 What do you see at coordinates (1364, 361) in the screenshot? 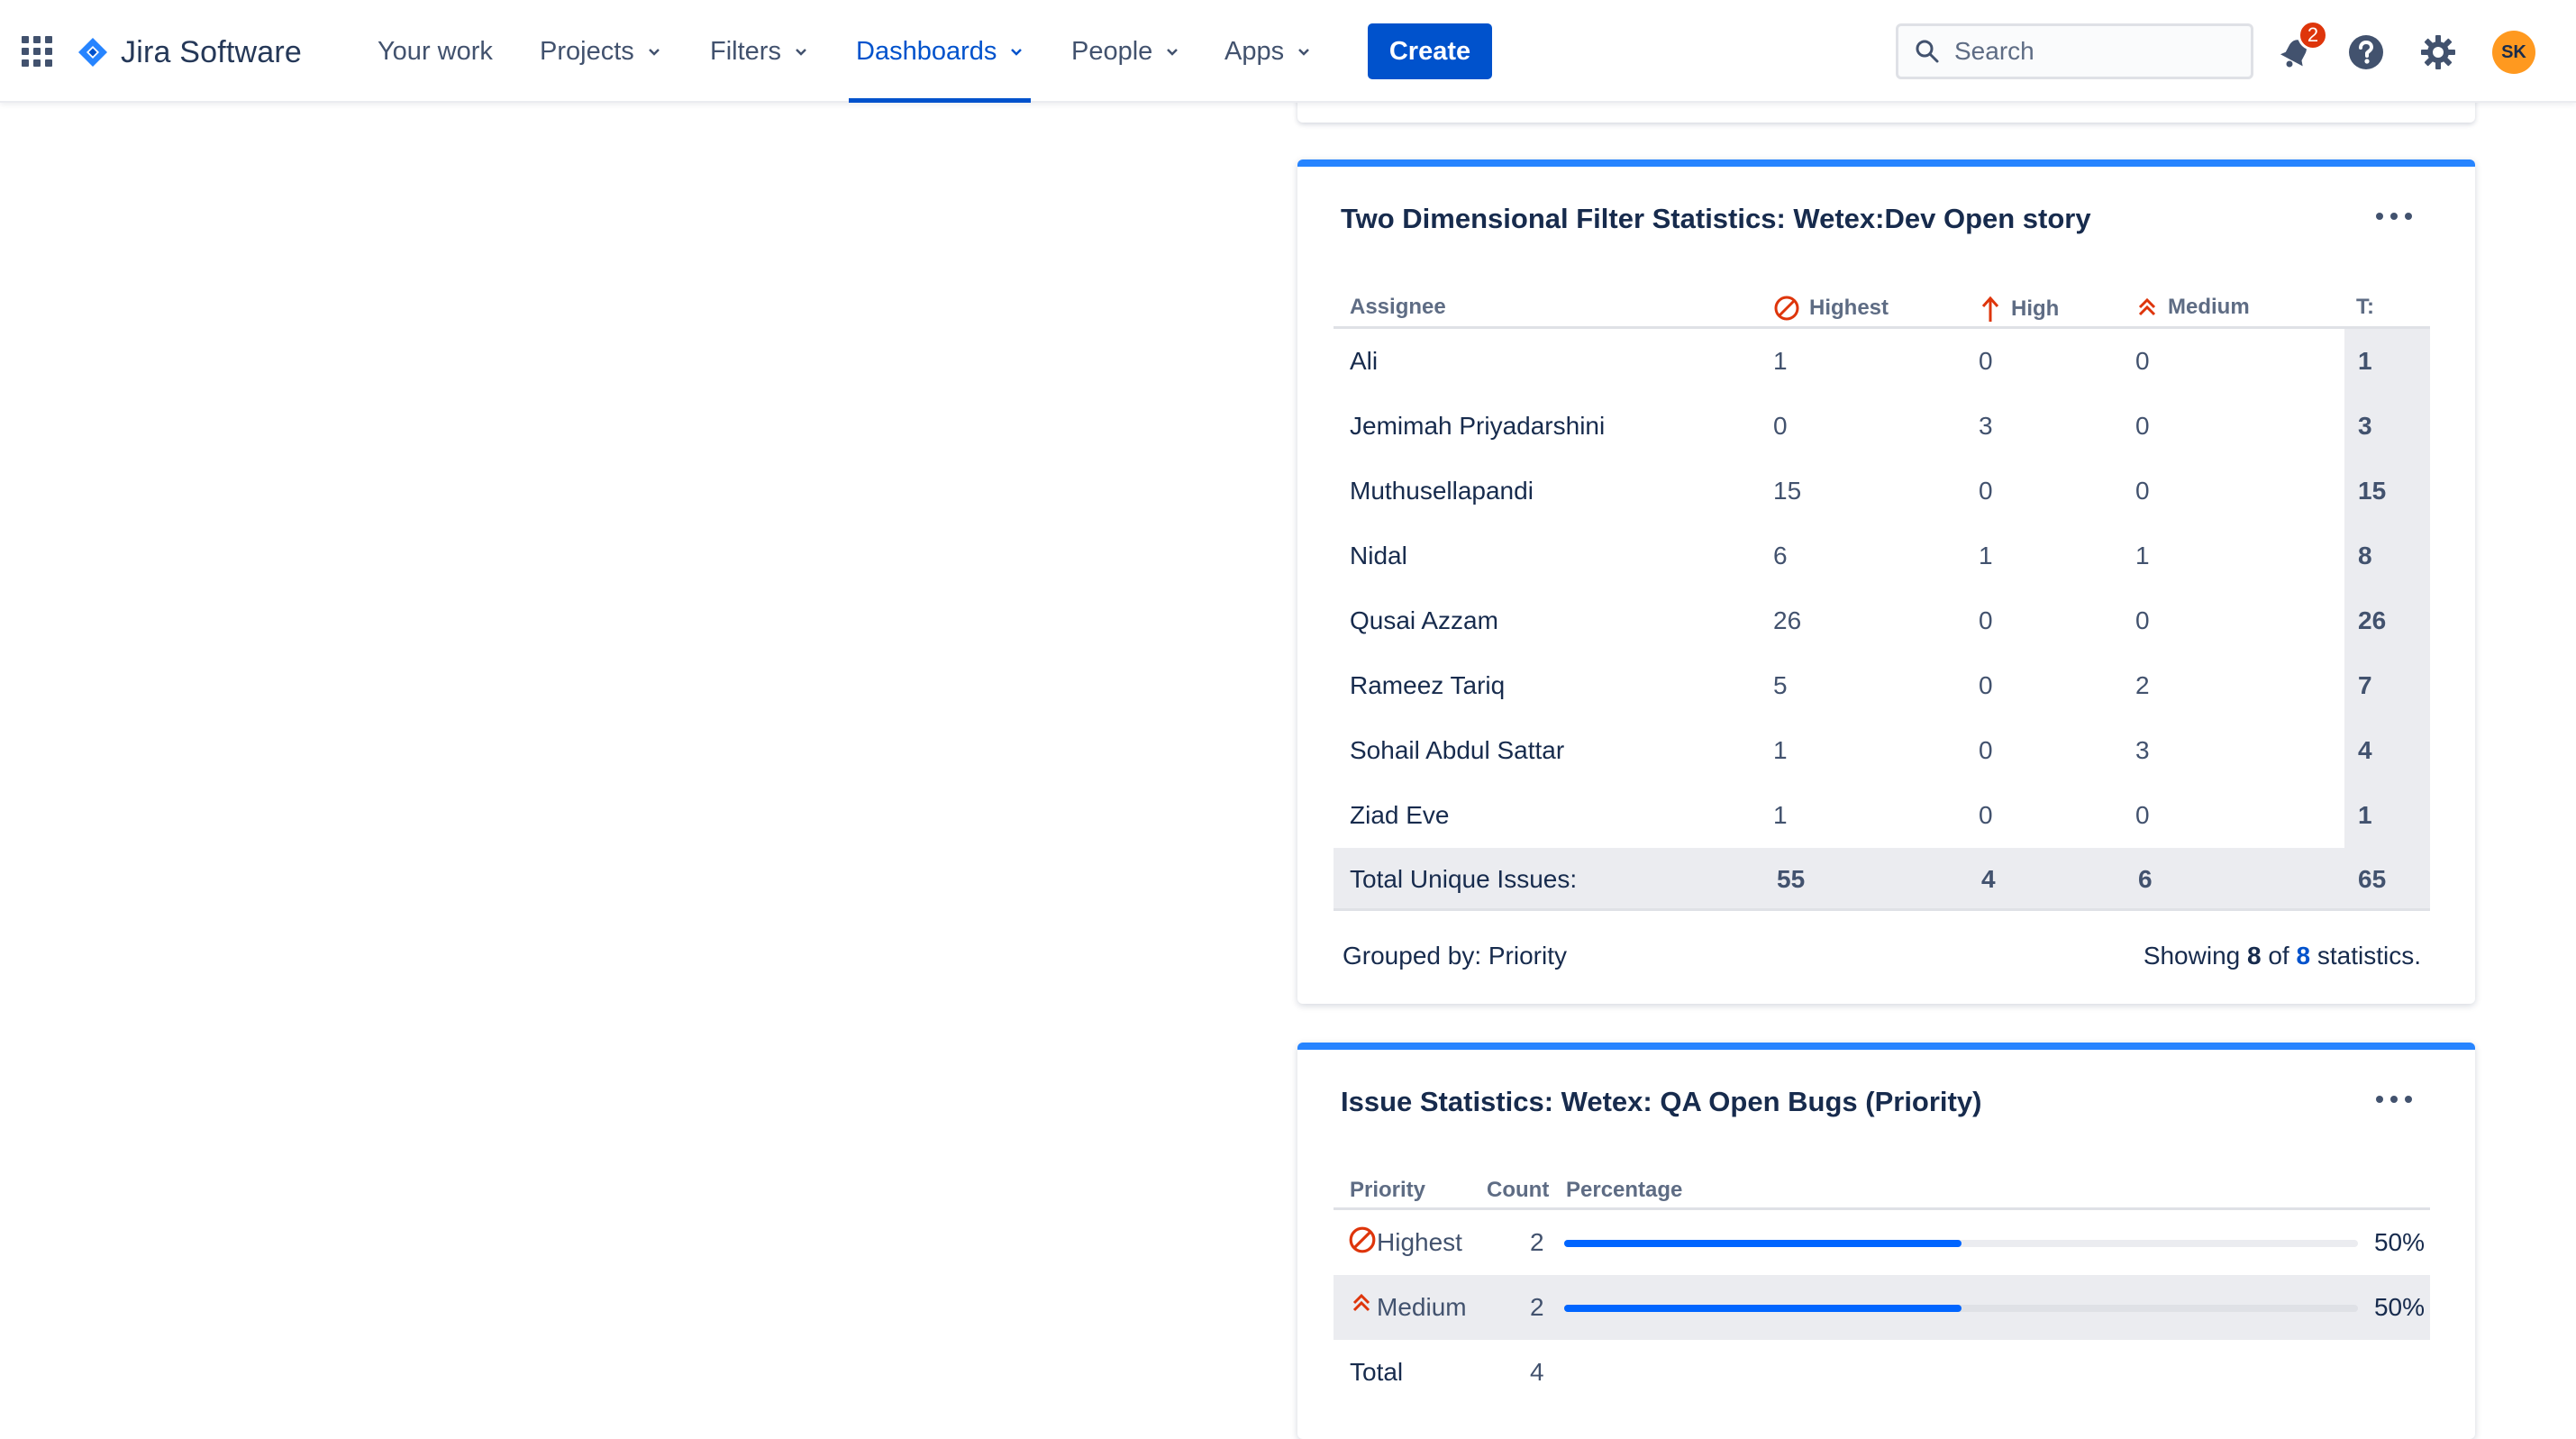
I see `assignee-cell: Ali` at bounding box center [1364, 361].